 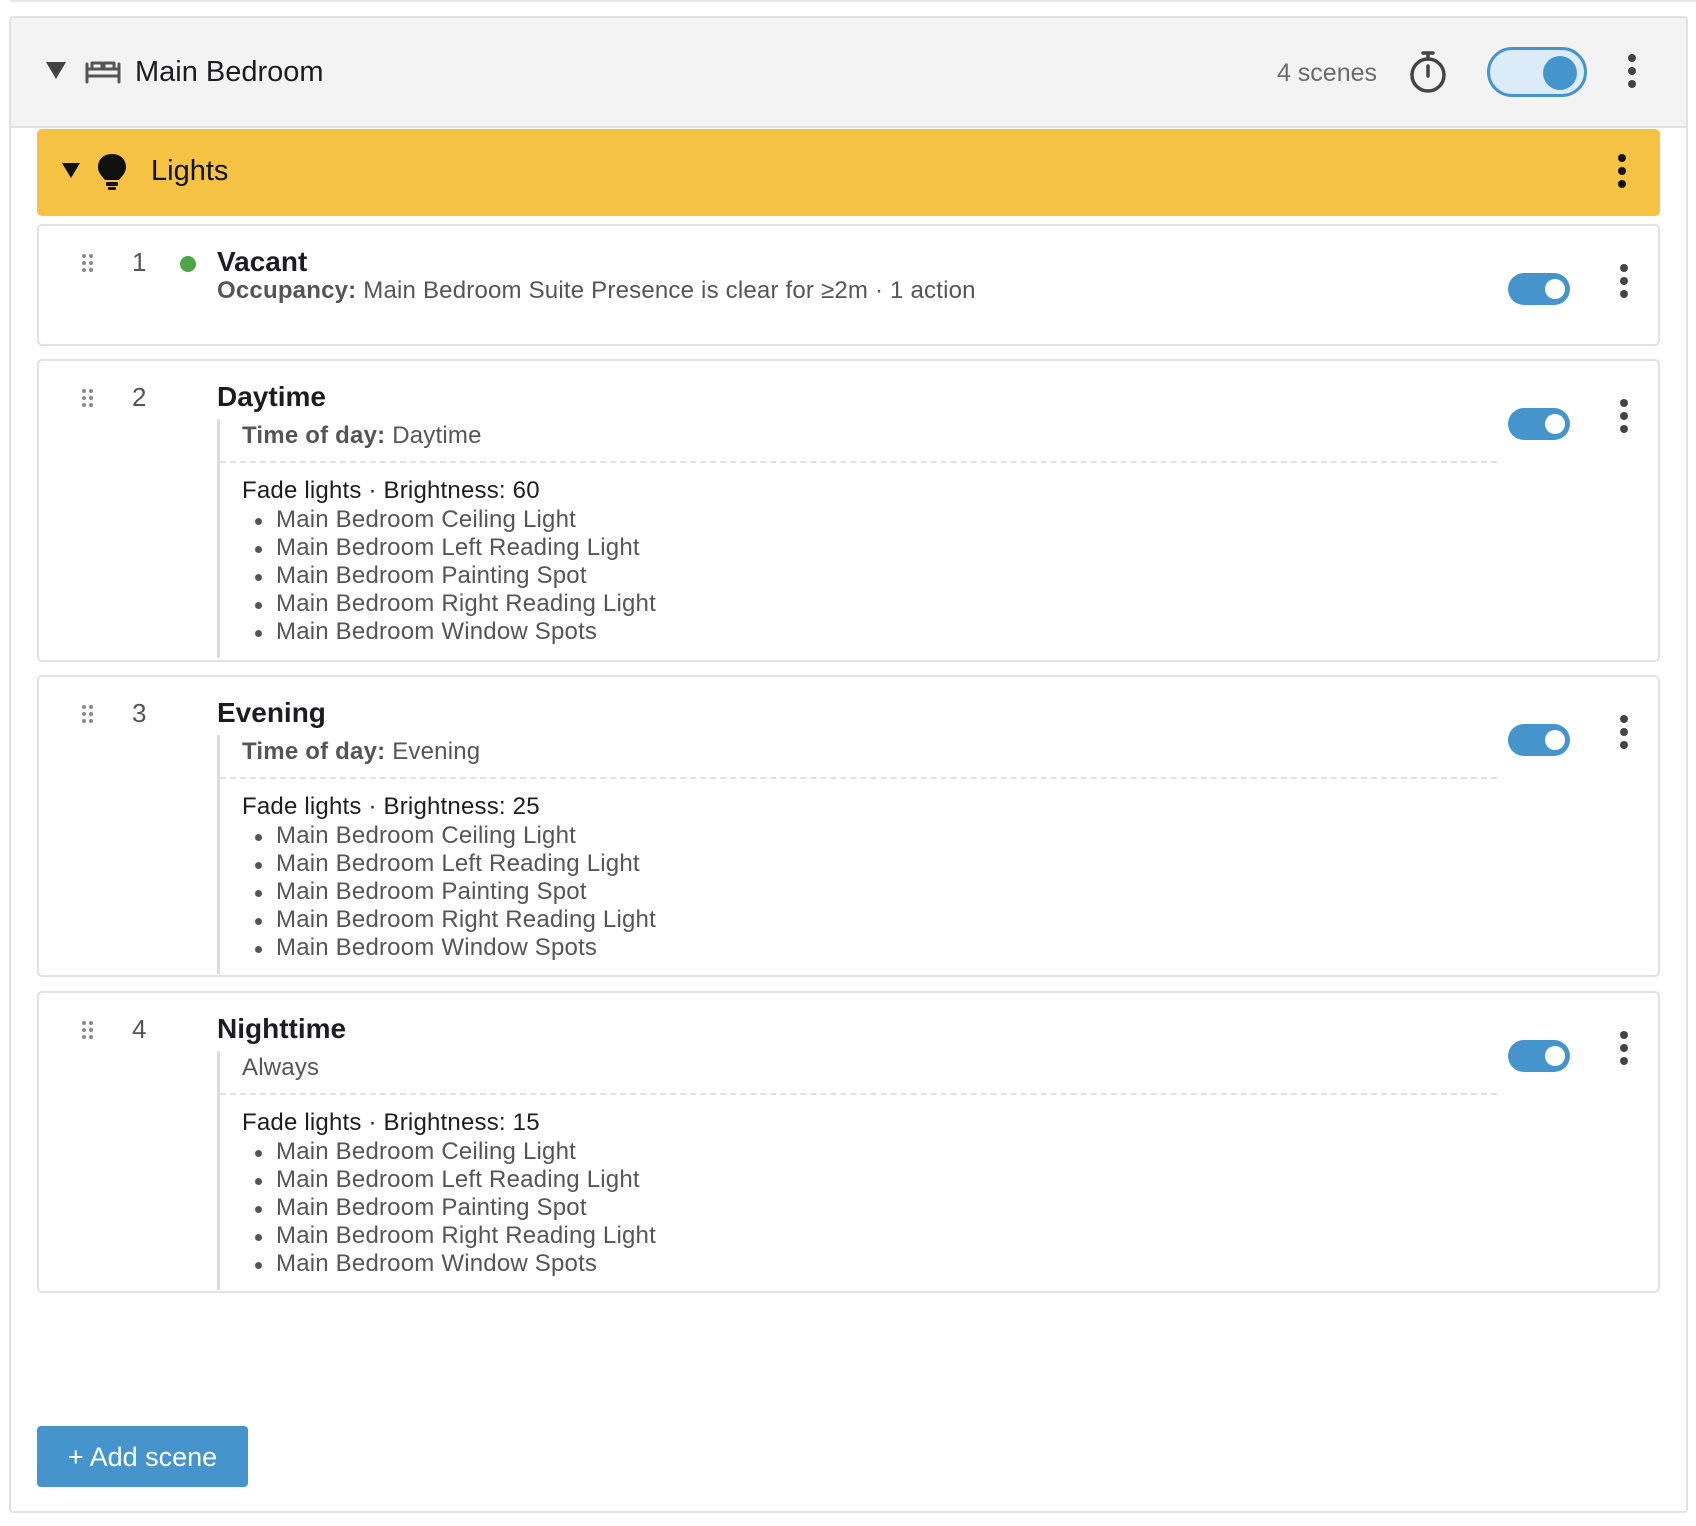 What do you see at coordinates (139, 1029) in the screenshot?
I see `scene-number: 4` at bounding box center [139, 1029].